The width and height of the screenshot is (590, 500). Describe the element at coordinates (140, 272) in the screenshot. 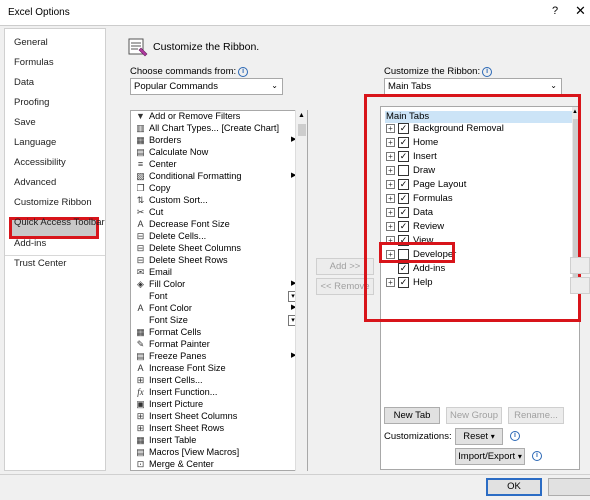

I see `email-icon: ✉` at that location.